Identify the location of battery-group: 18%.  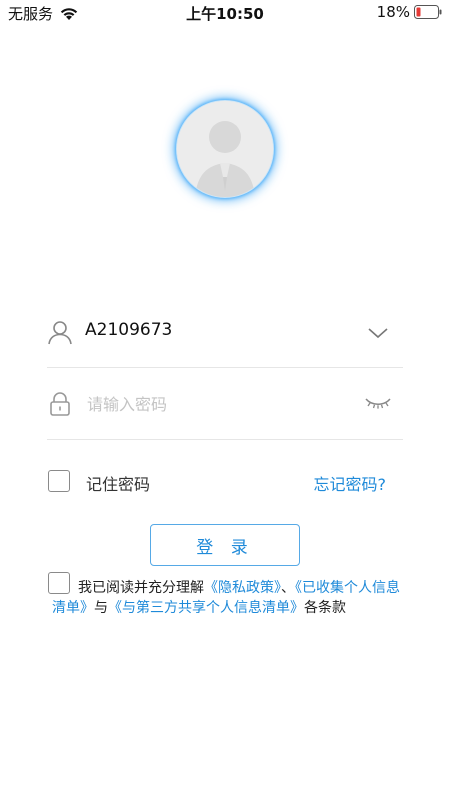
(409, 12).